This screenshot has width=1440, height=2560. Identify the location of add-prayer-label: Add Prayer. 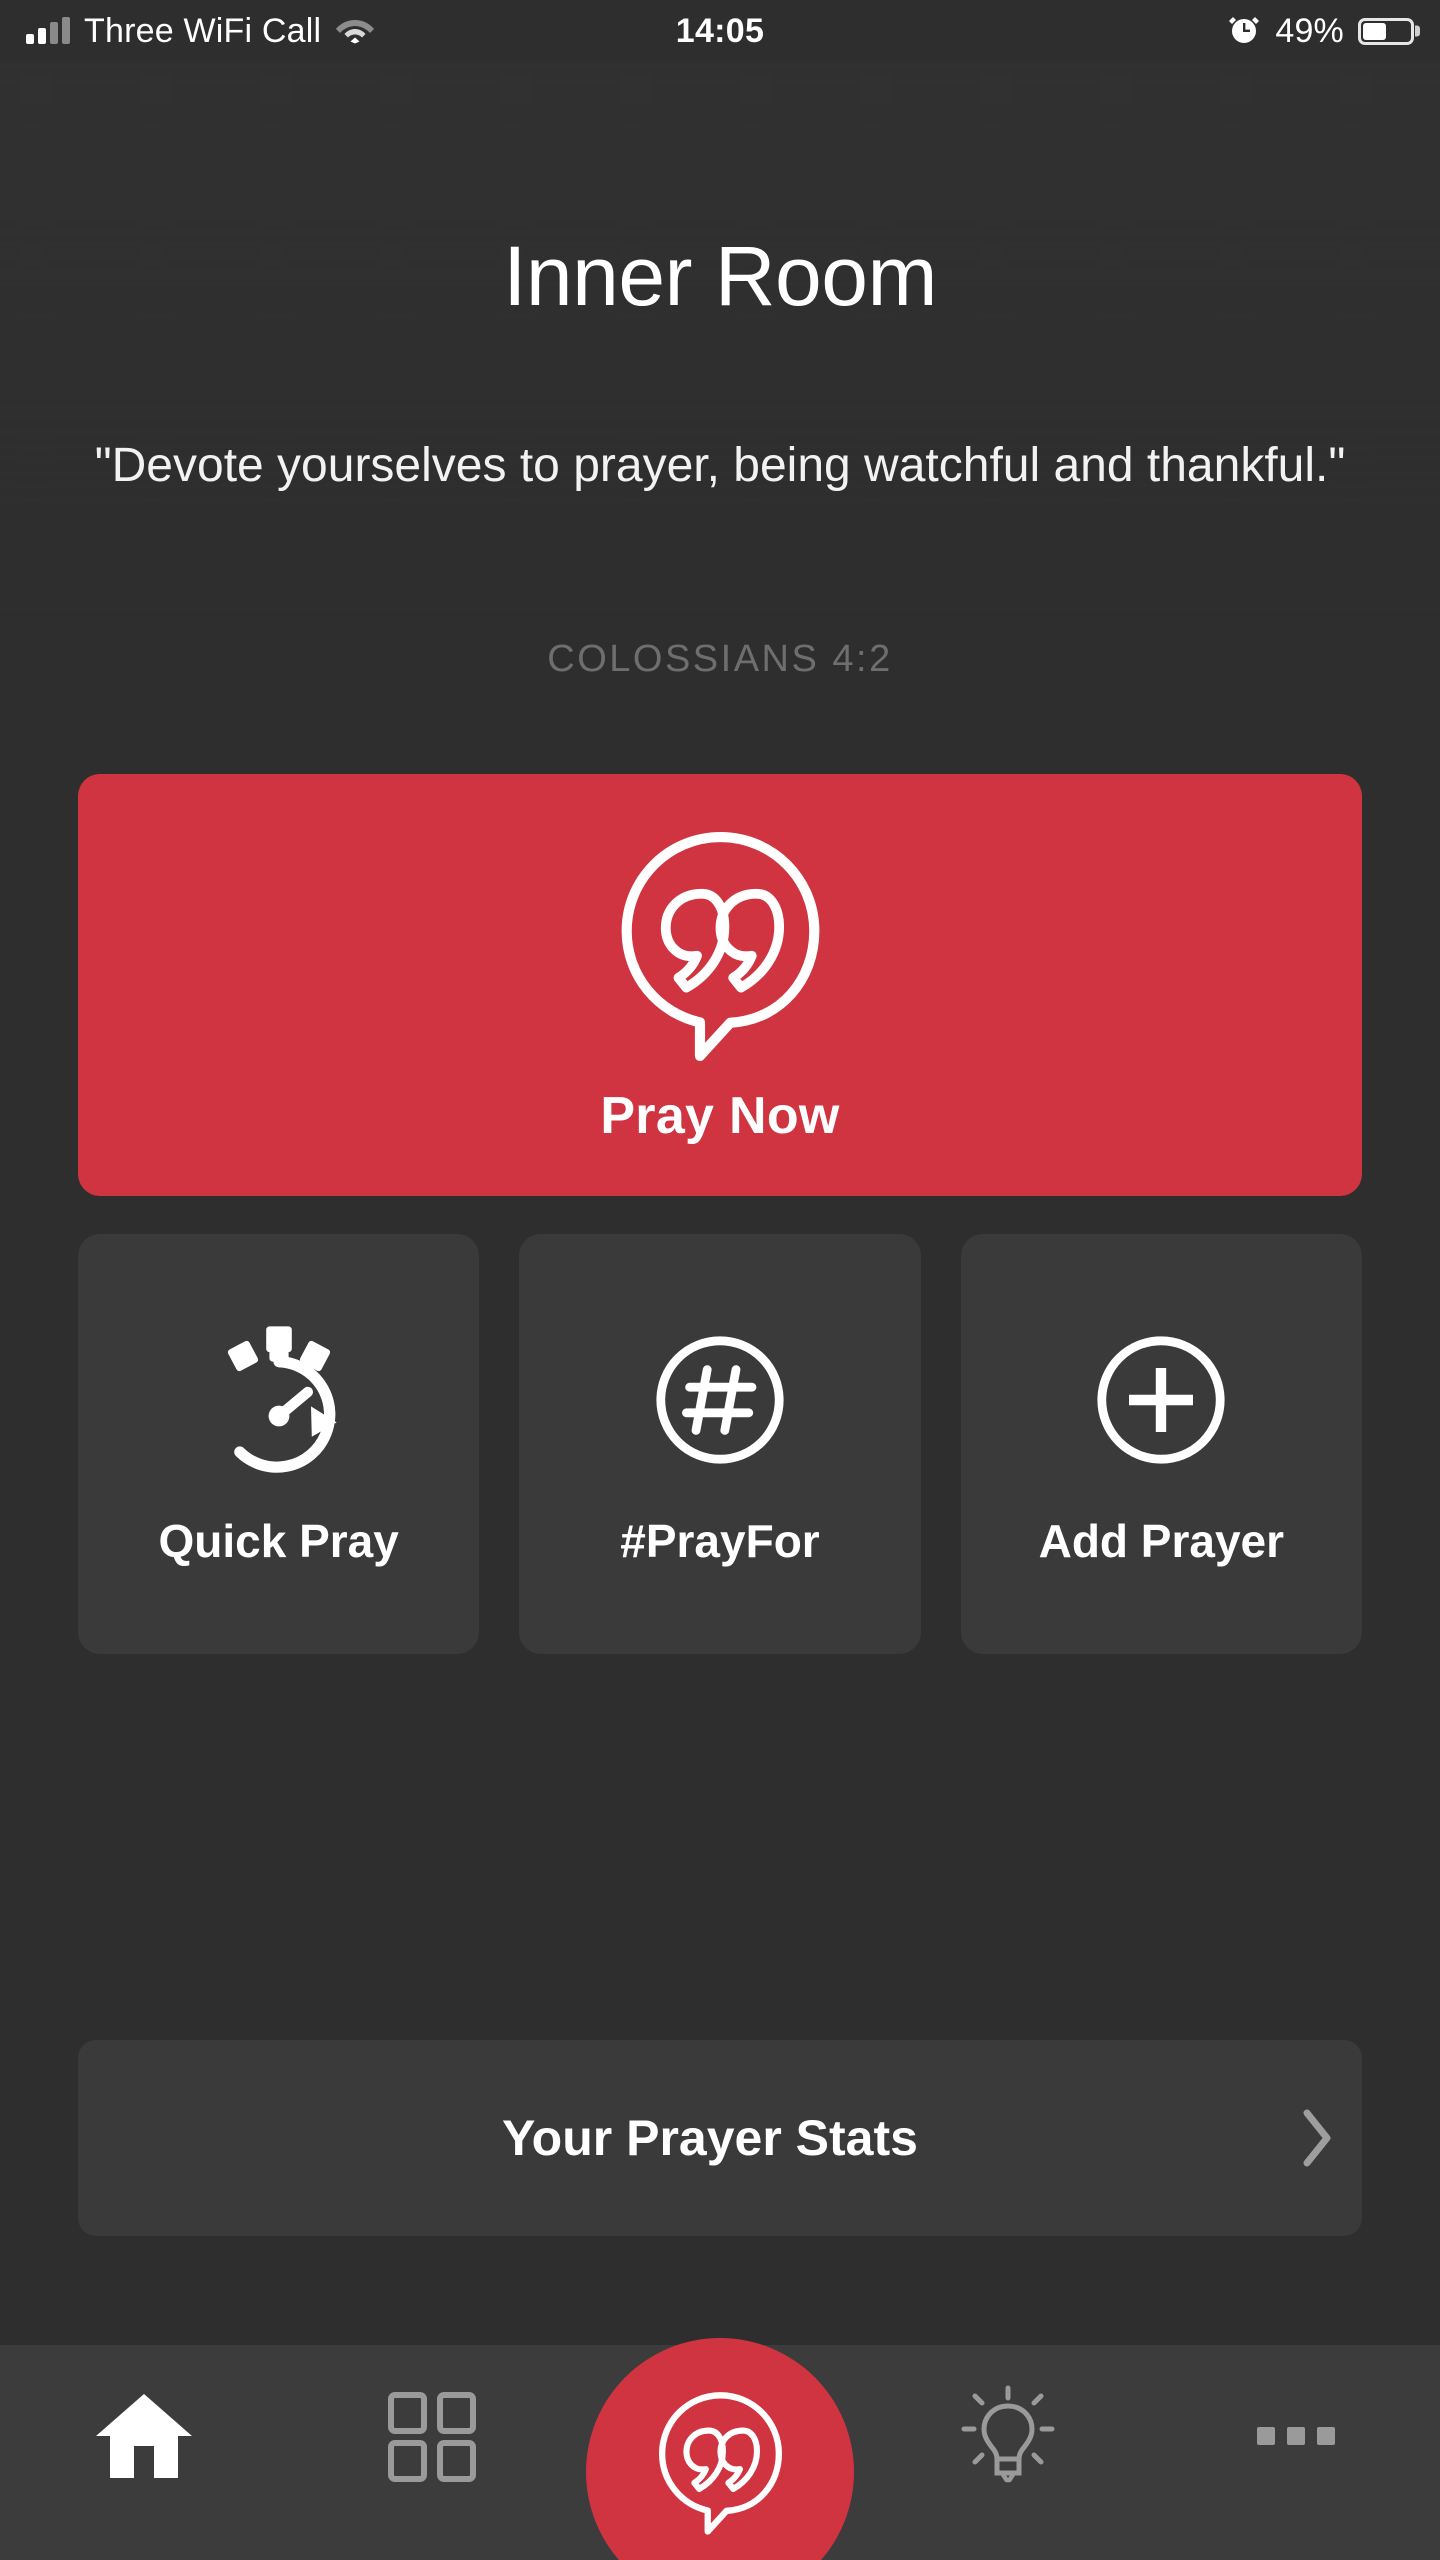
(1161, 1541).